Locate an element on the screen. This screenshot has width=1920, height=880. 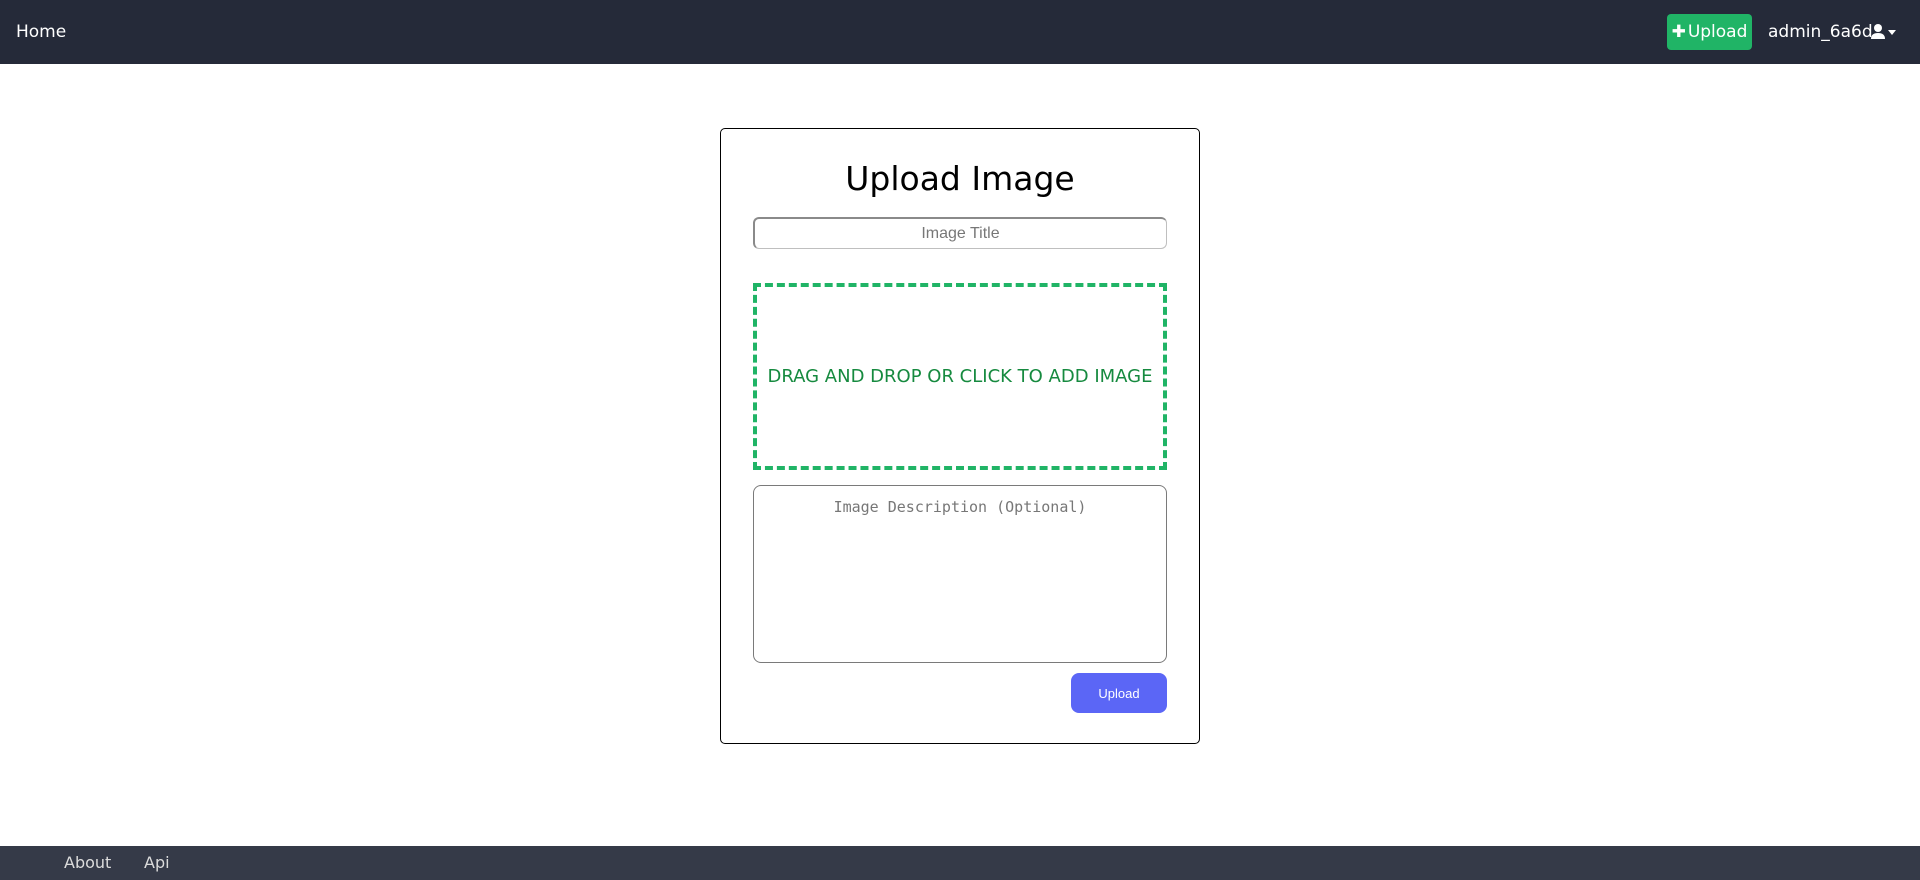
caret-down-icon is located at coordinates (1892, 32).